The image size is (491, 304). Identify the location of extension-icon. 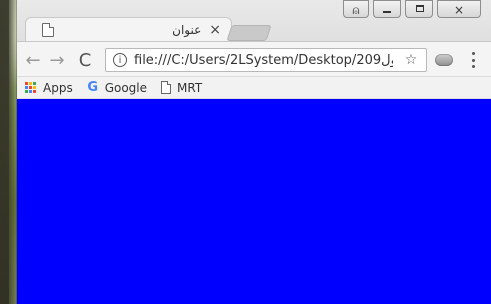
(444, 60).